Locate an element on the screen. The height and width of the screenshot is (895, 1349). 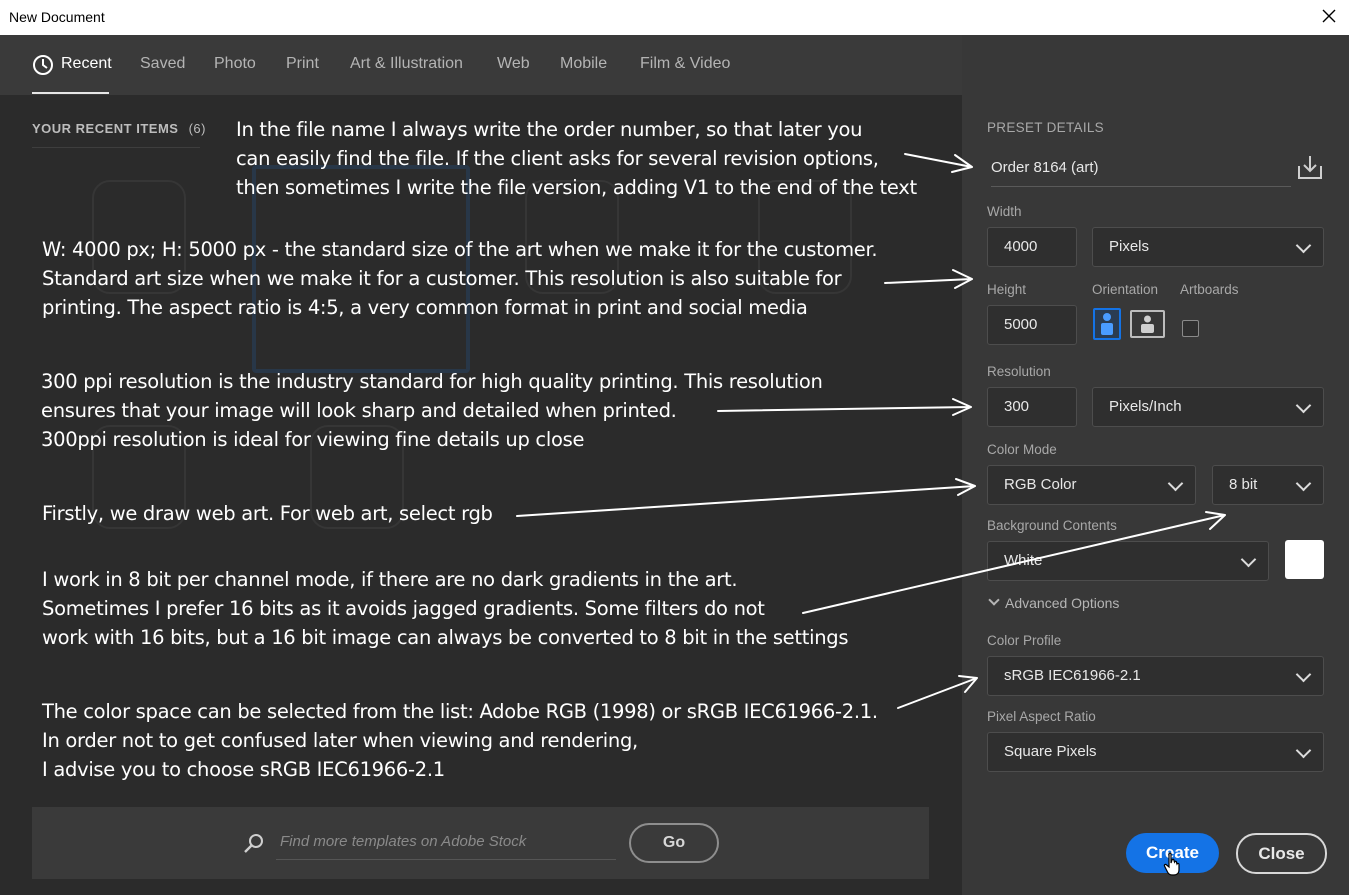
window-title: New Document is located at coordinates (57, 17).